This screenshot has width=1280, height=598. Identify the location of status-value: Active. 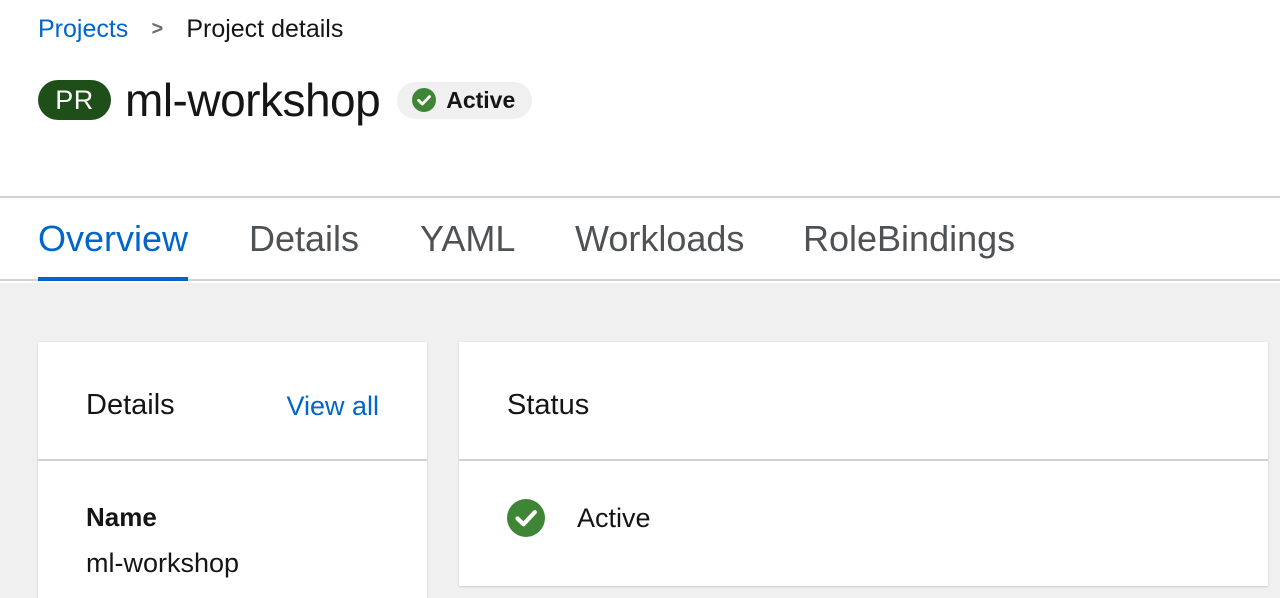
(614, 517).